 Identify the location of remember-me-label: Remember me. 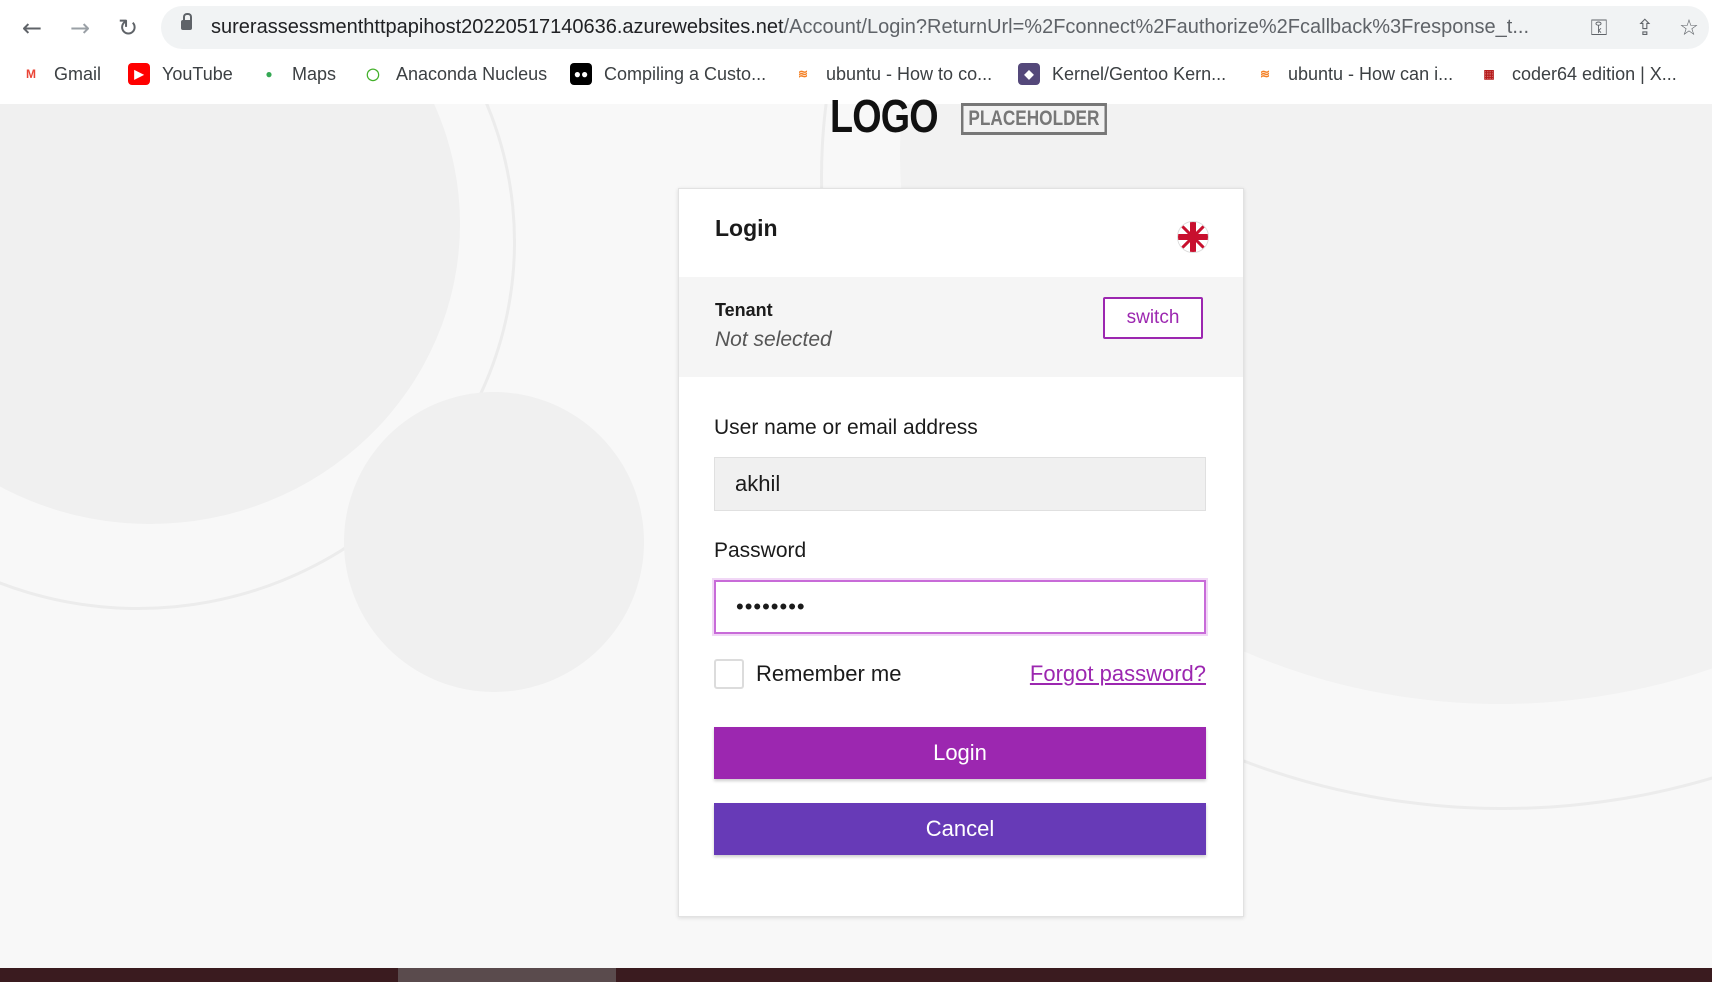
(828, 674).